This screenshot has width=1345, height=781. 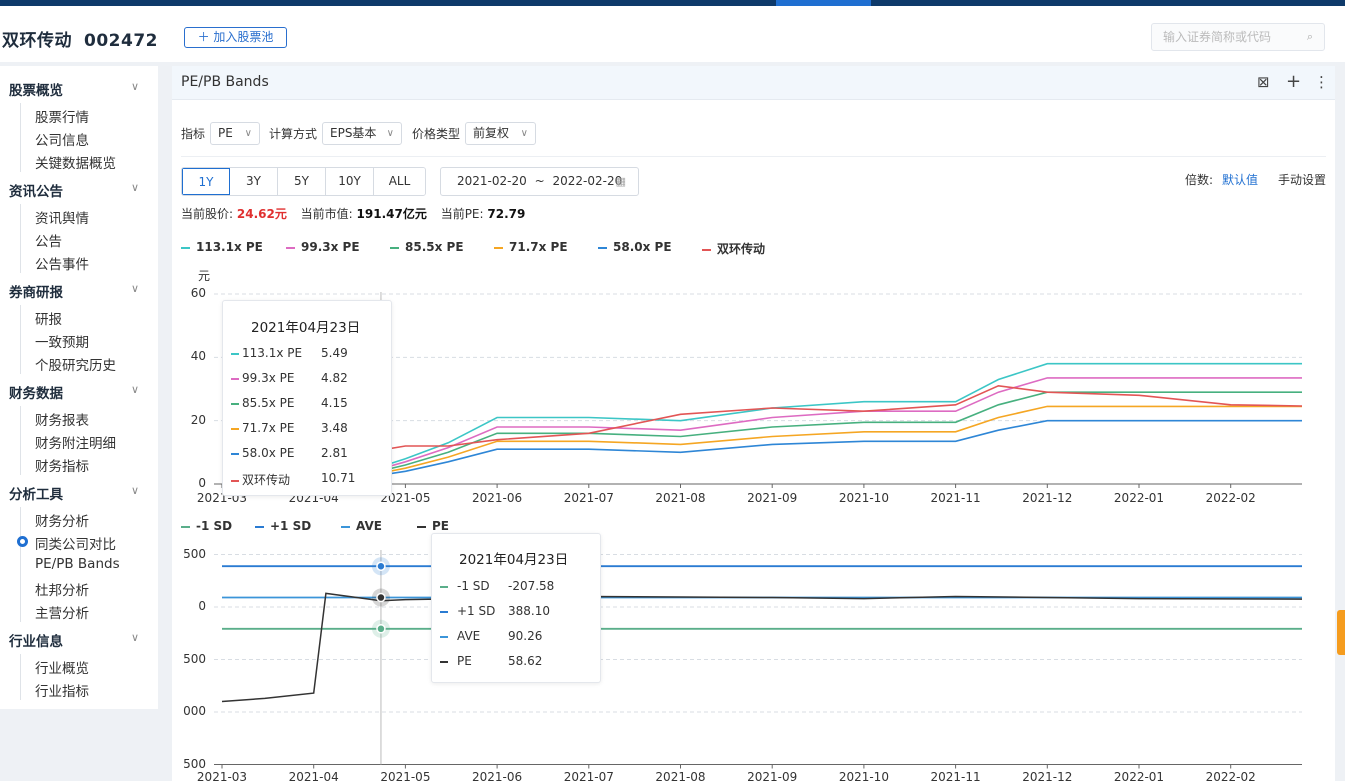 What do you see at coordinates (62, 465) in the screenshot?
I see `sidebar-item: 财务指标` at bounding box center [62, 465].